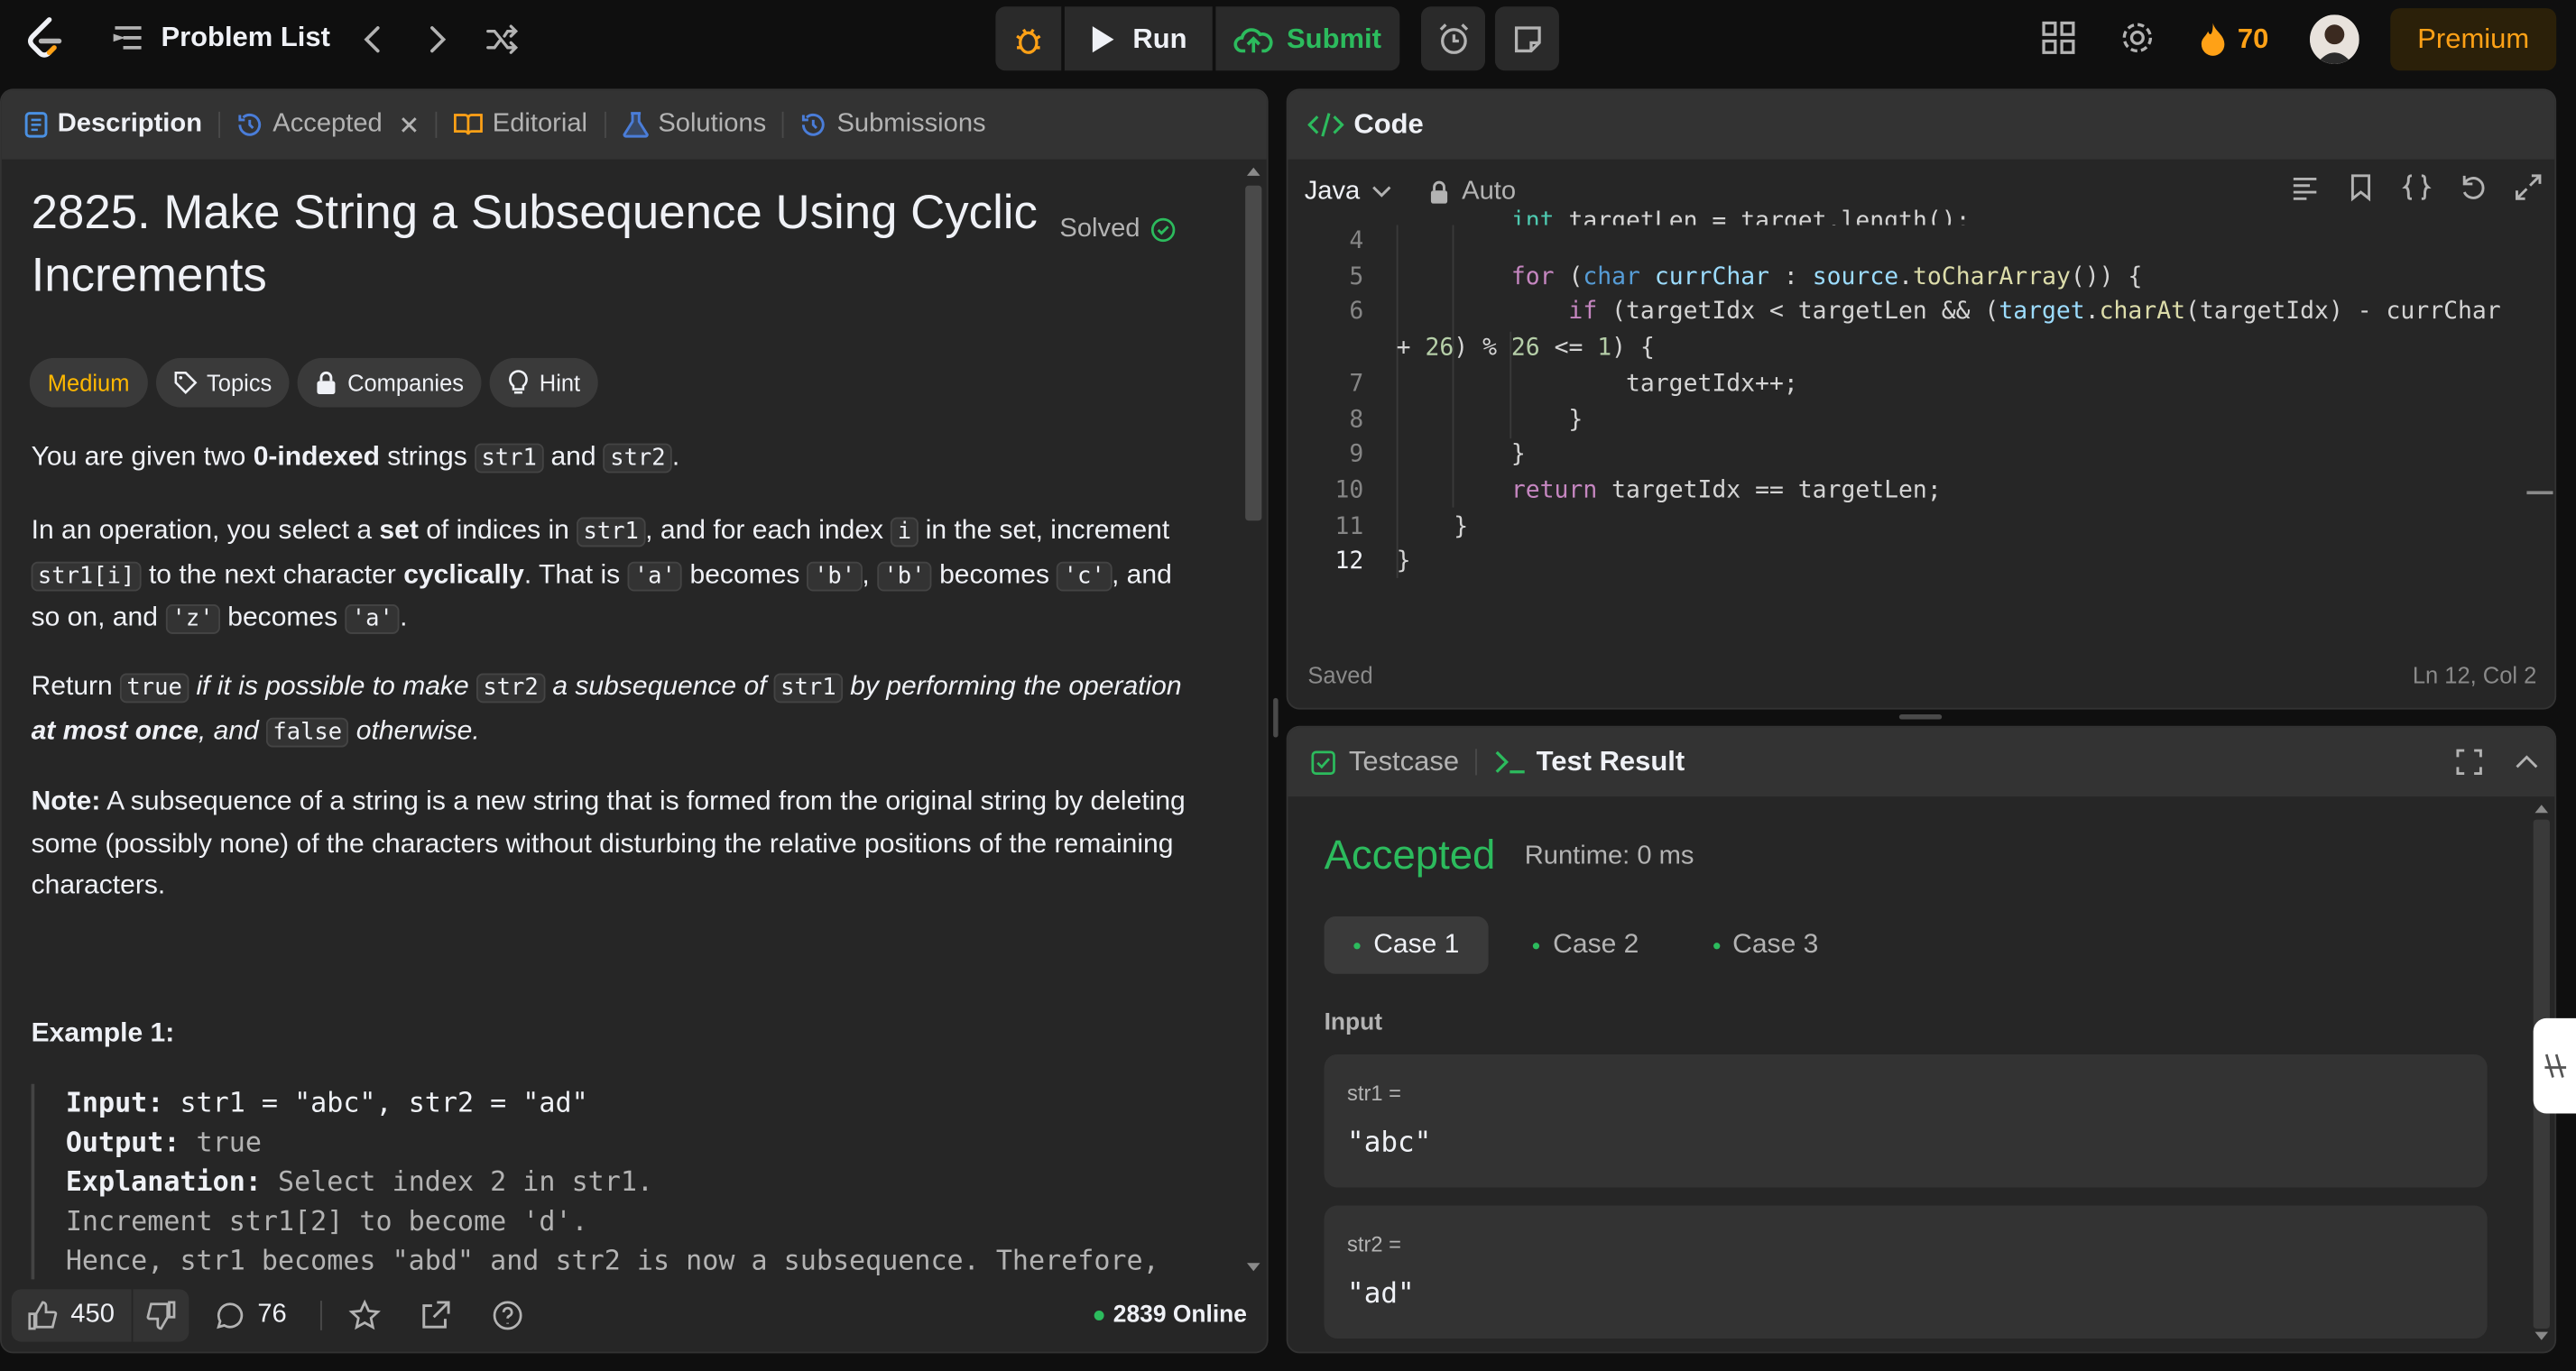  I want to click on description-scrollbar, so click(1253, 720).